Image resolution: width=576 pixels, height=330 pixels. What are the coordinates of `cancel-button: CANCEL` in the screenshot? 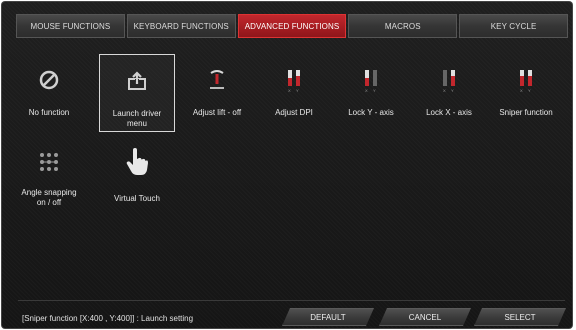 It's located at (425, 317).